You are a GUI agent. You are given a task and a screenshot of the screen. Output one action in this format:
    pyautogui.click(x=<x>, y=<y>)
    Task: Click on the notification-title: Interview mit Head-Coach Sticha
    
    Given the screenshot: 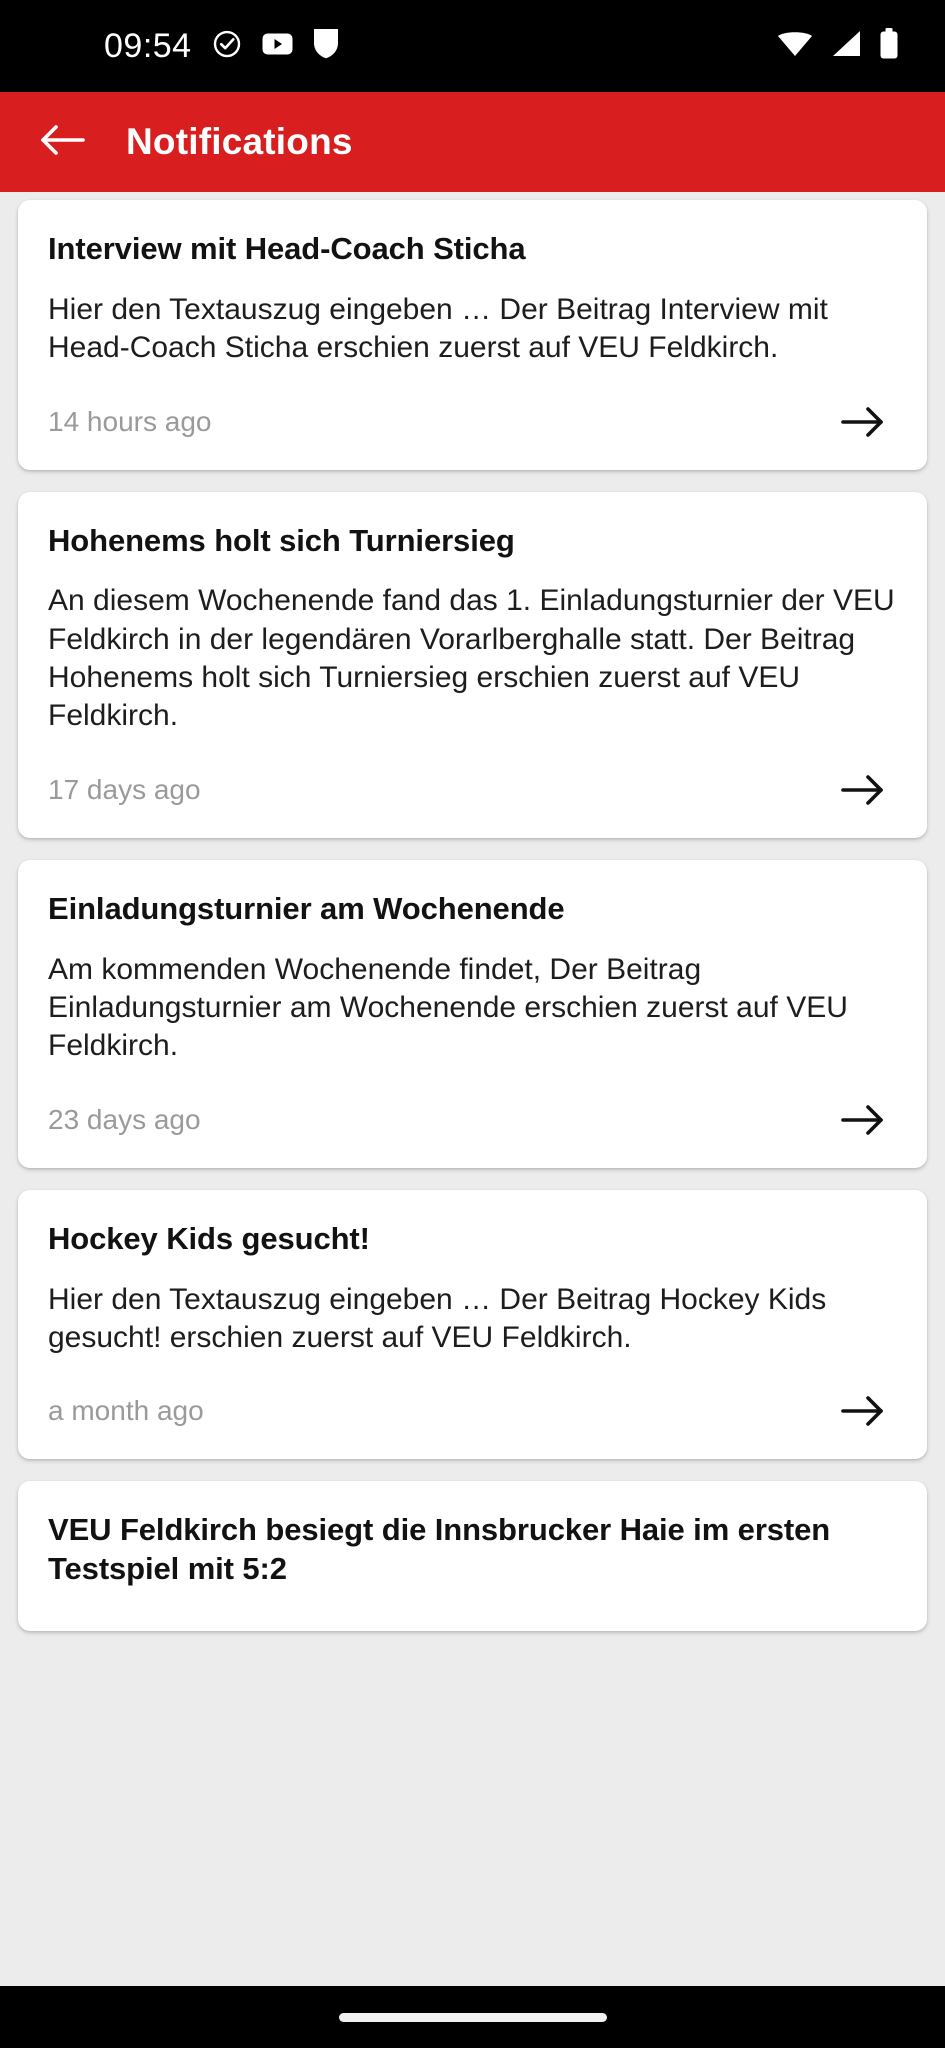 What is the action you would take?
    pyautogui.click(x=287, y=248)
    